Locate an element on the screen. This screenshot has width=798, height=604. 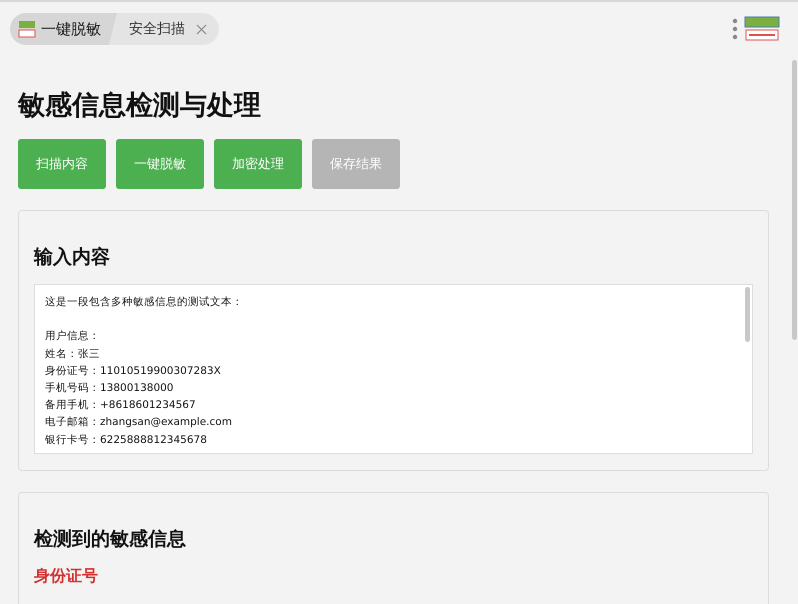
text-line: 手机号码：13800138000 is located at coordinates (109, 388).